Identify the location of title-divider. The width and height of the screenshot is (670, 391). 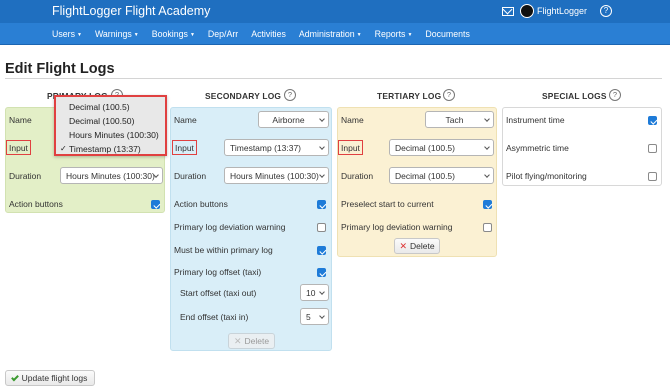
(333, 78).